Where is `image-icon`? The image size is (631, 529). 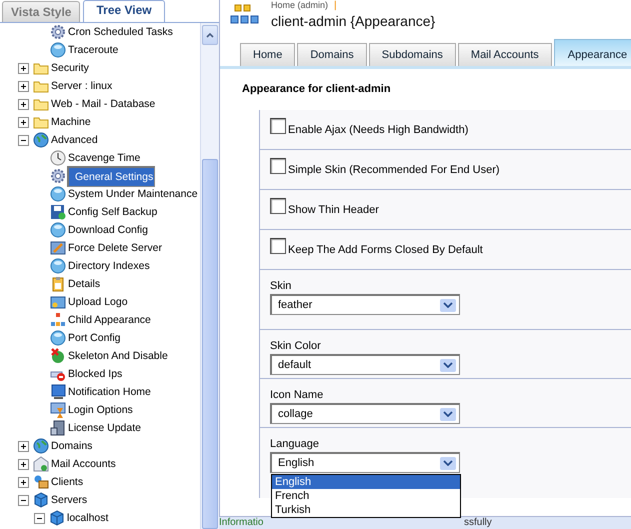 image-icon is located at coordinates (58, 302).